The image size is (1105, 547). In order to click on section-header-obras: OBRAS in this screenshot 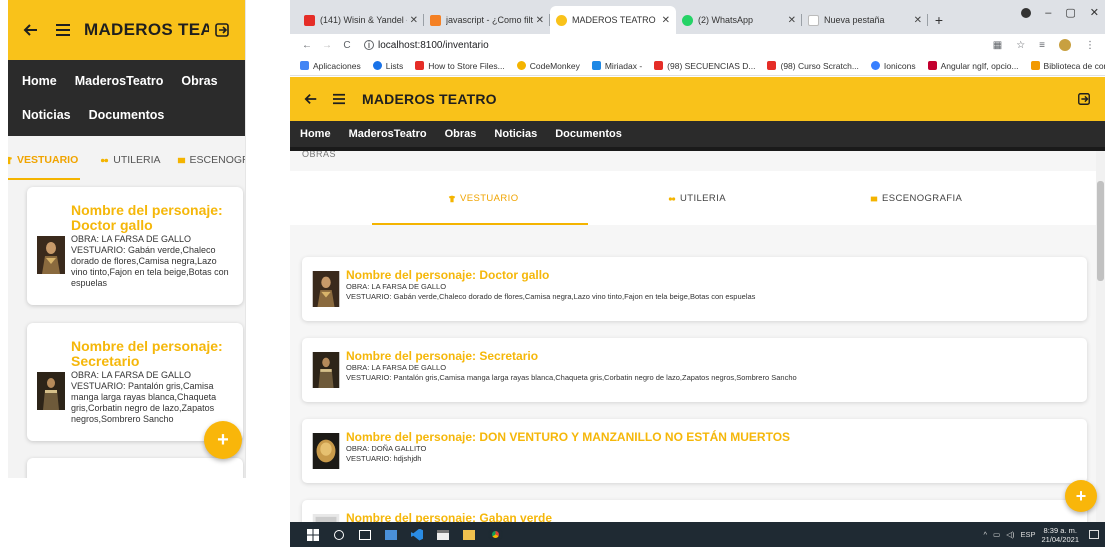, I will do `click(319, 155)`.